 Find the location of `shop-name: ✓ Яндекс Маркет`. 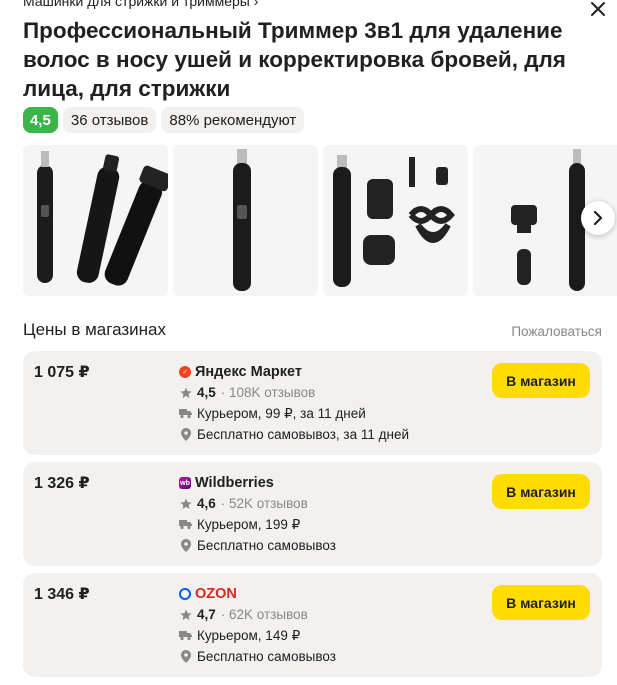

shop-name: ✓ Яндекс Маркет is located at coordinates (294, 372).